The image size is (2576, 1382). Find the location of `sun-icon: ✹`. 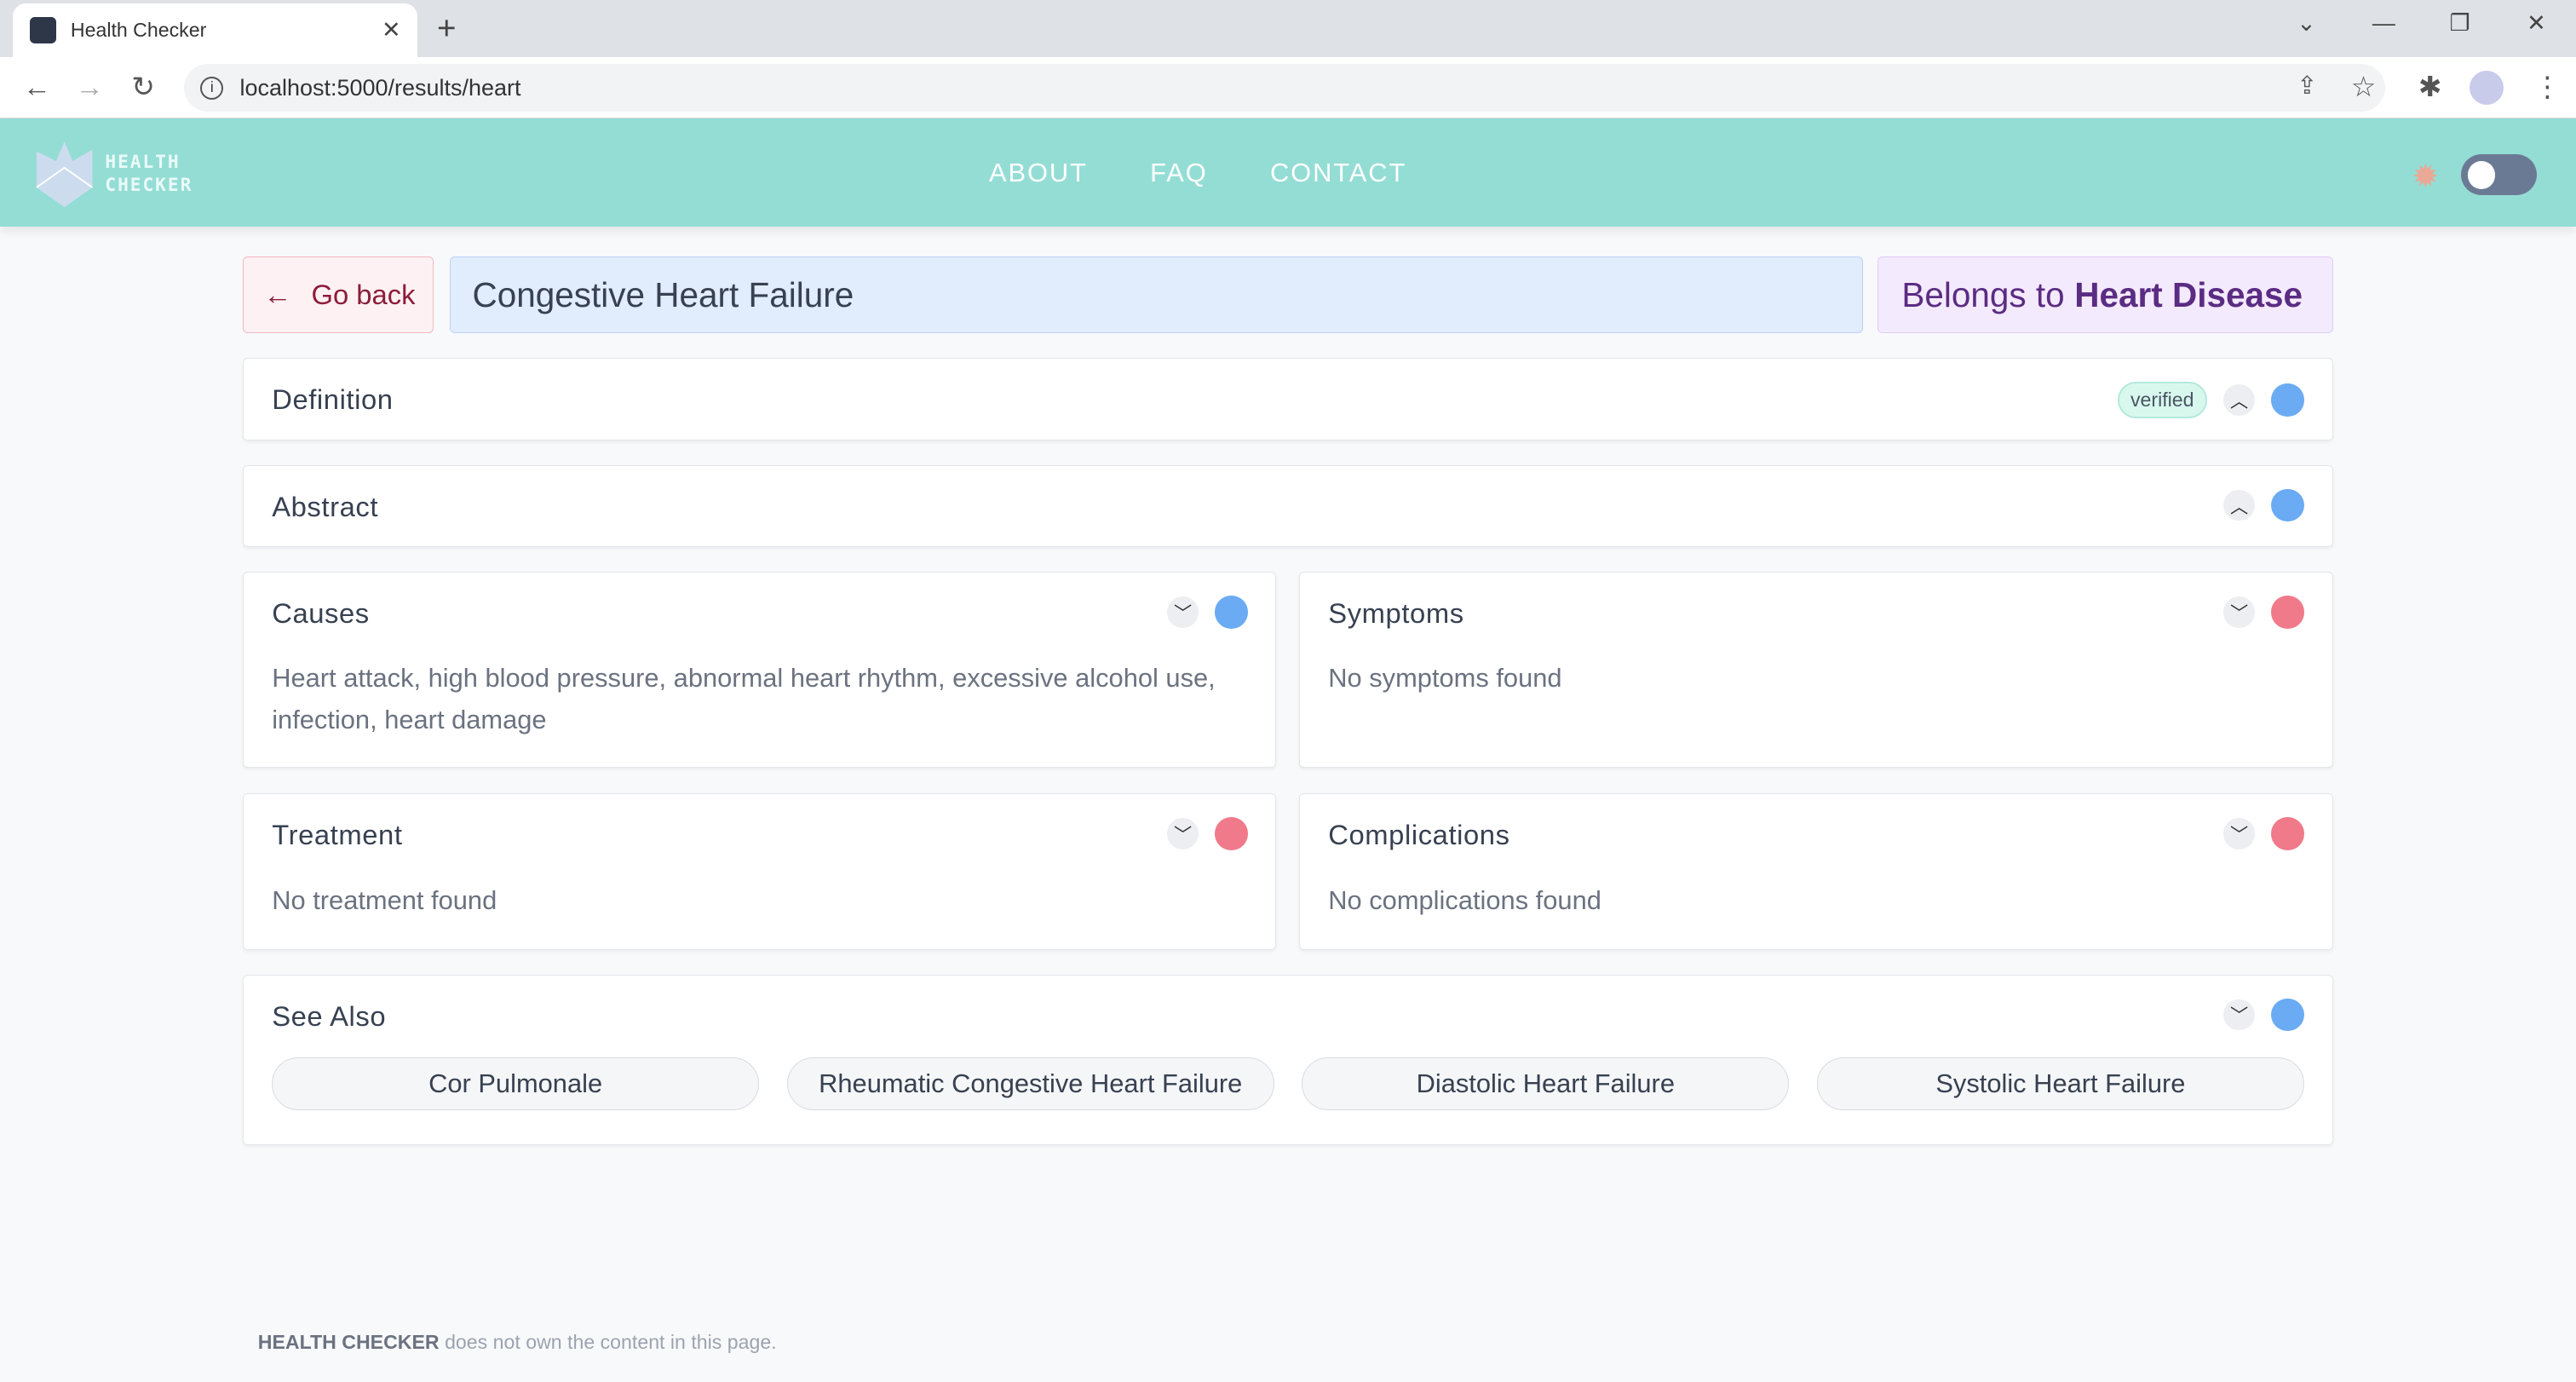

sun-icon: ✹ is located at coordinates (2426, 177).